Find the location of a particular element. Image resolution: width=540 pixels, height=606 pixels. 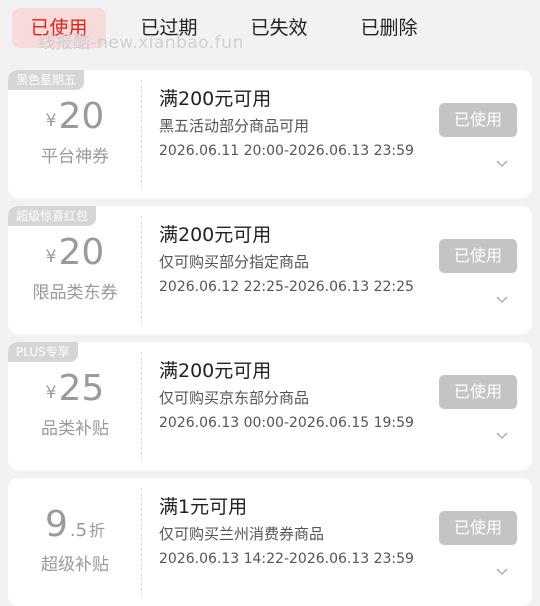

discount-value: 9 is located at coordinates (56, 524).